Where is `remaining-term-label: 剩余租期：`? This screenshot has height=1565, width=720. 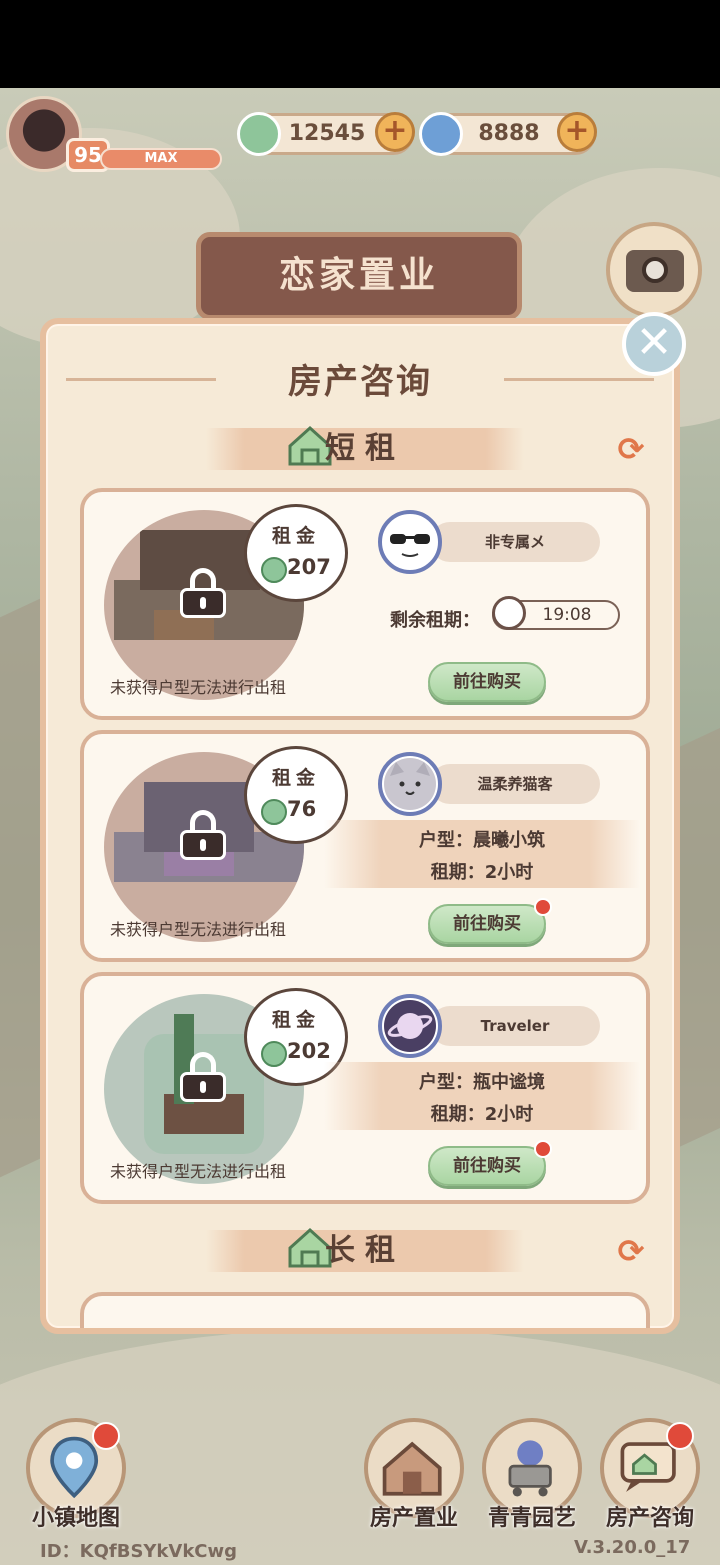
remaining-term-label: 剩余租期： is located at coordinates (435, 620).